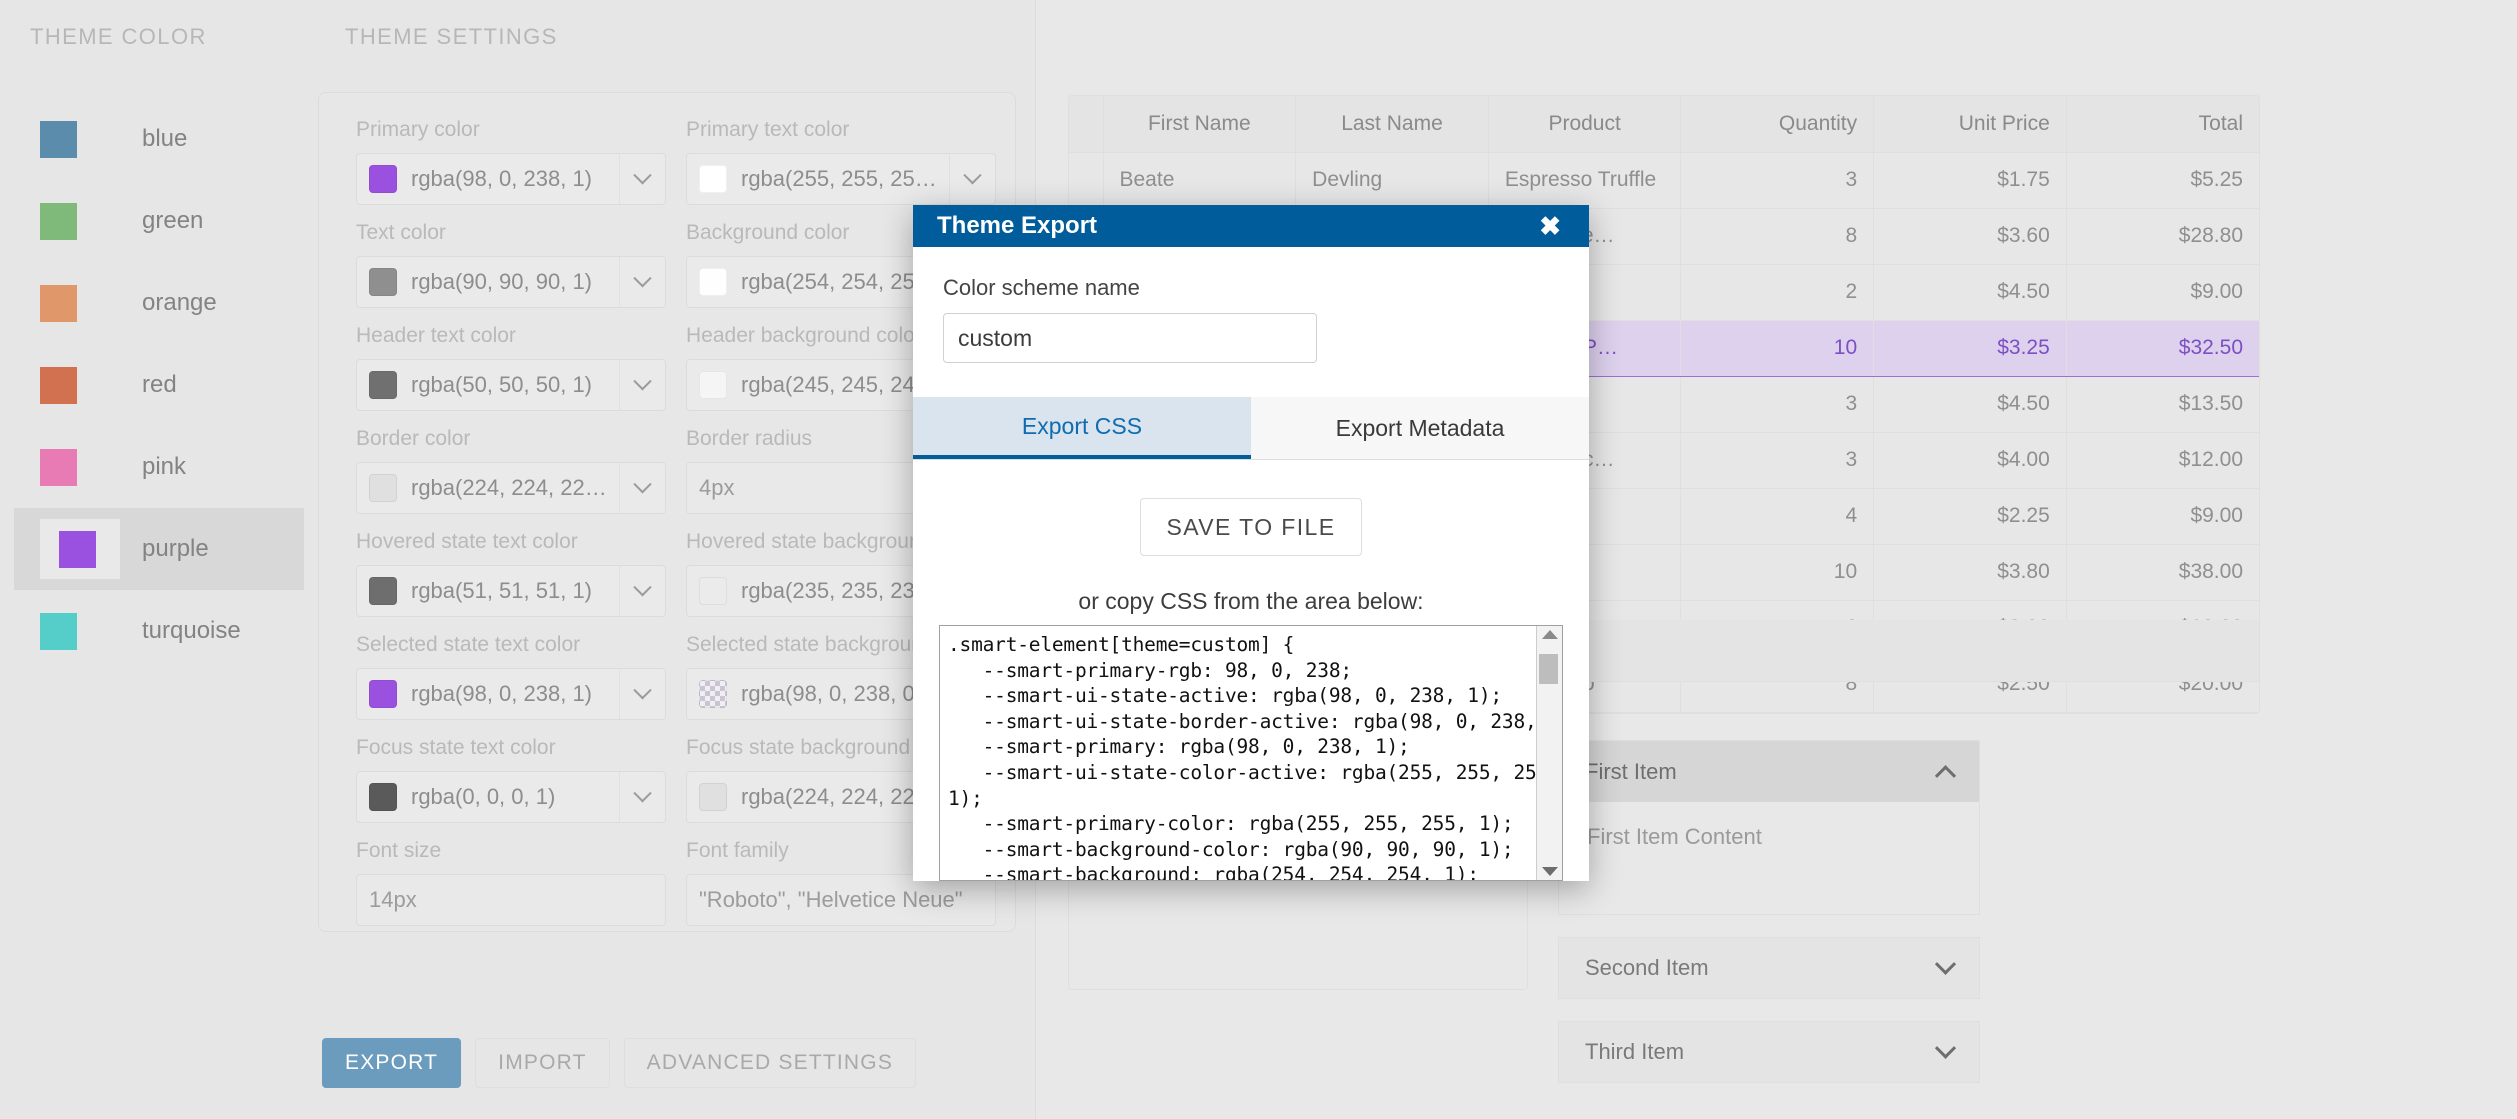 This screenshot has height=1119, width=2517. What do you see at coordinates (1082, 428) in the screenshot?
I see `tab-export-css: Export CSS` at bounding box center [1082, 428].